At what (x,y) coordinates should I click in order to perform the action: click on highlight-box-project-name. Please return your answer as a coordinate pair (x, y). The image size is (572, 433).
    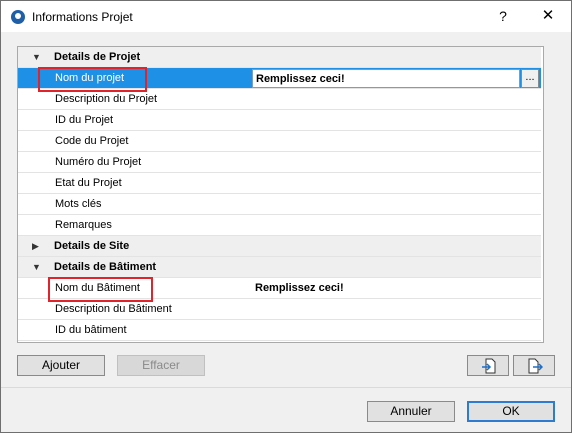
    Looking at the image, I should click on (92, 79).